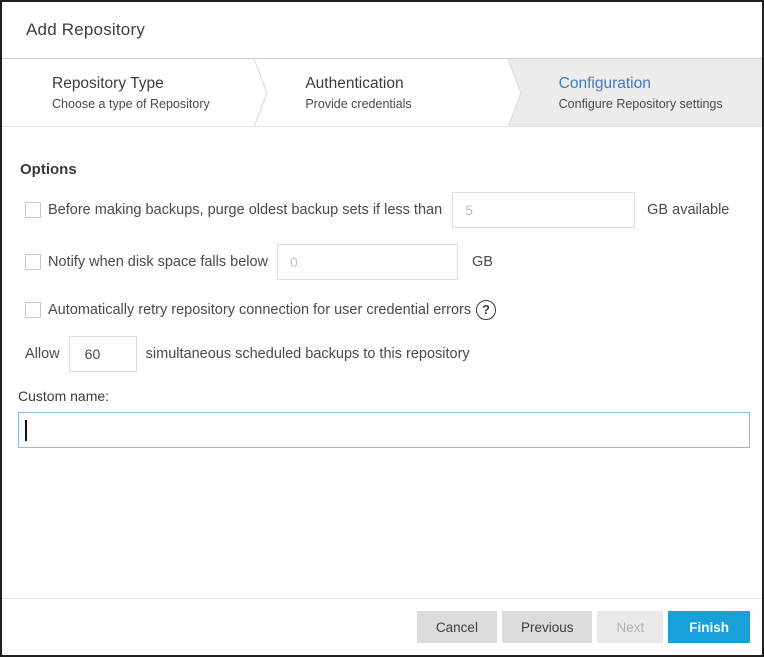 Image resolution: width=764 pixels, height=657 pixels. Describe the element at coordinates (640, 103) in the screenshot. I see `step-subtitle: Configure Repository settings` at that location.